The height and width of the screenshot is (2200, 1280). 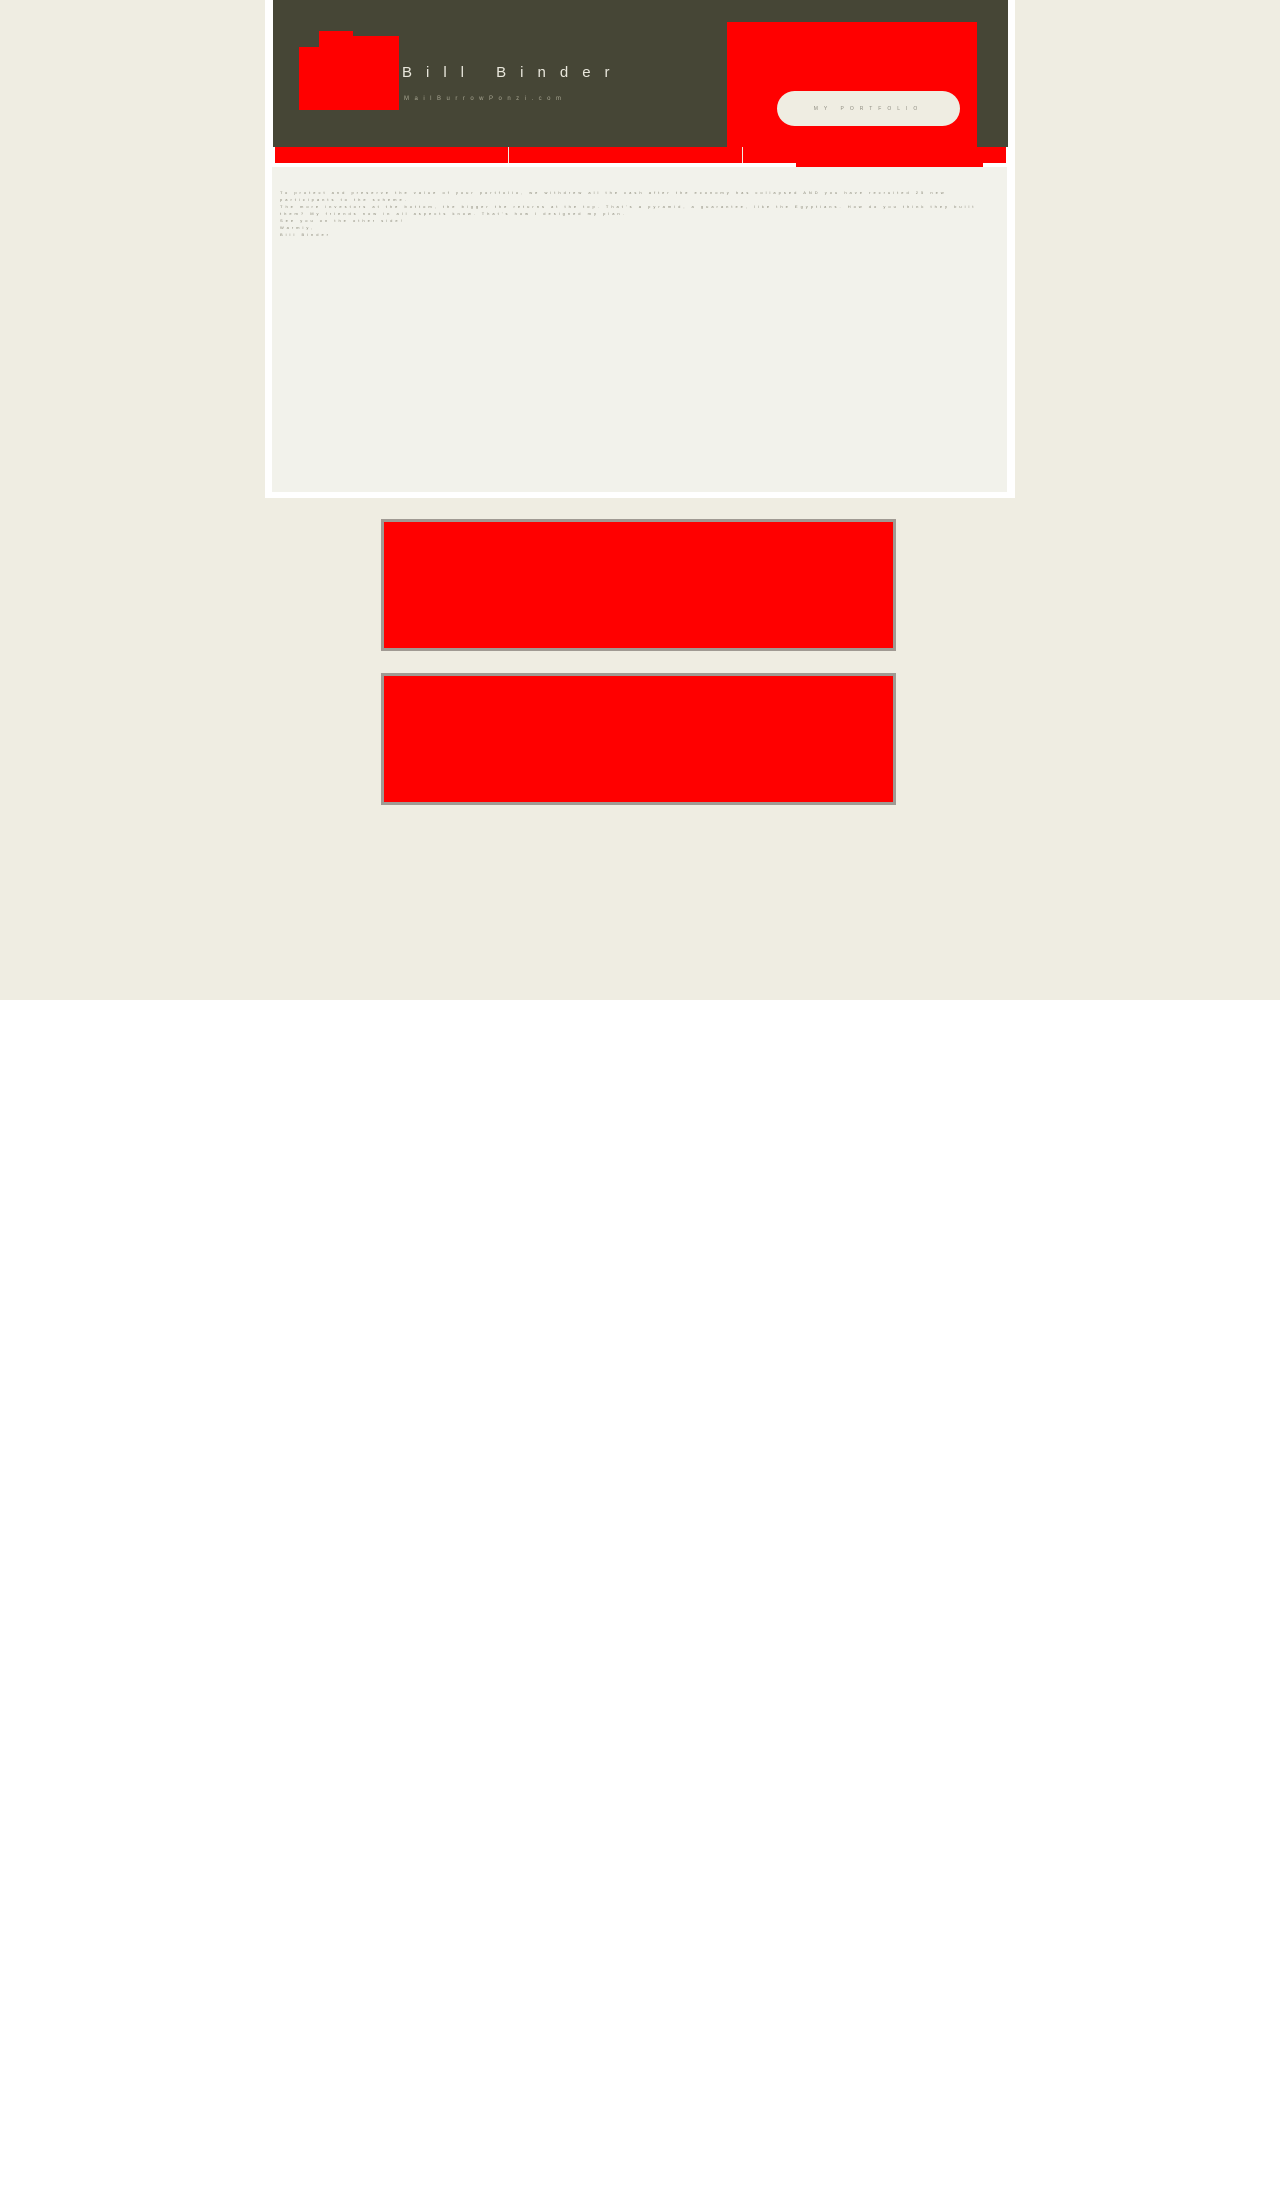 What do you see at coordinates (852, 85) in the screenshot?
I see `header-promo-panel` at bounding box center [852, 85].